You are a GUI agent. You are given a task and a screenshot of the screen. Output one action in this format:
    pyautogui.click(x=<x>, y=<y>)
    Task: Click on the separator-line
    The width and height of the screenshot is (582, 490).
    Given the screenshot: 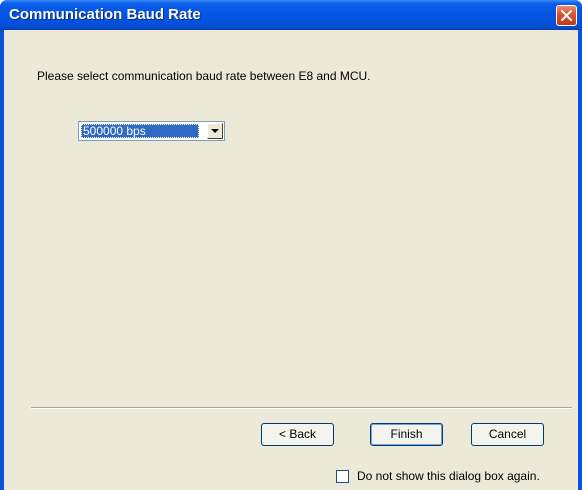 What is the action you would take?
    pyautogui.click(x=301, y=408)
    